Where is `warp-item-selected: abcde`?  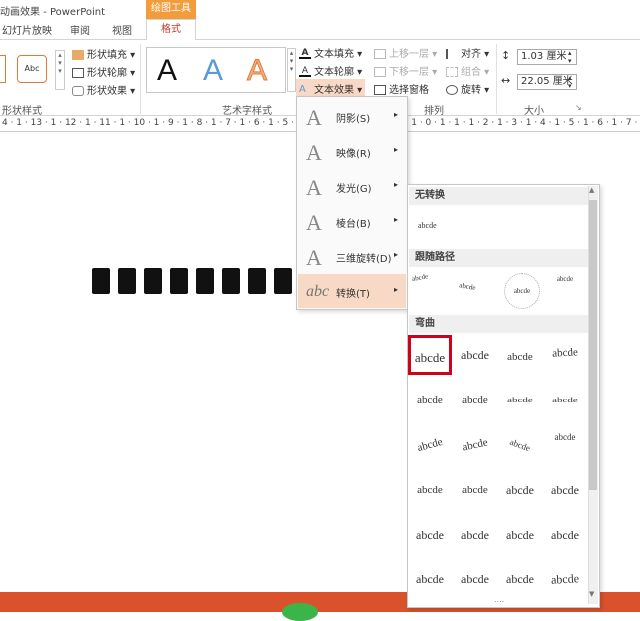 warp-item-selected: abcde is located at coordinates (430, 355).